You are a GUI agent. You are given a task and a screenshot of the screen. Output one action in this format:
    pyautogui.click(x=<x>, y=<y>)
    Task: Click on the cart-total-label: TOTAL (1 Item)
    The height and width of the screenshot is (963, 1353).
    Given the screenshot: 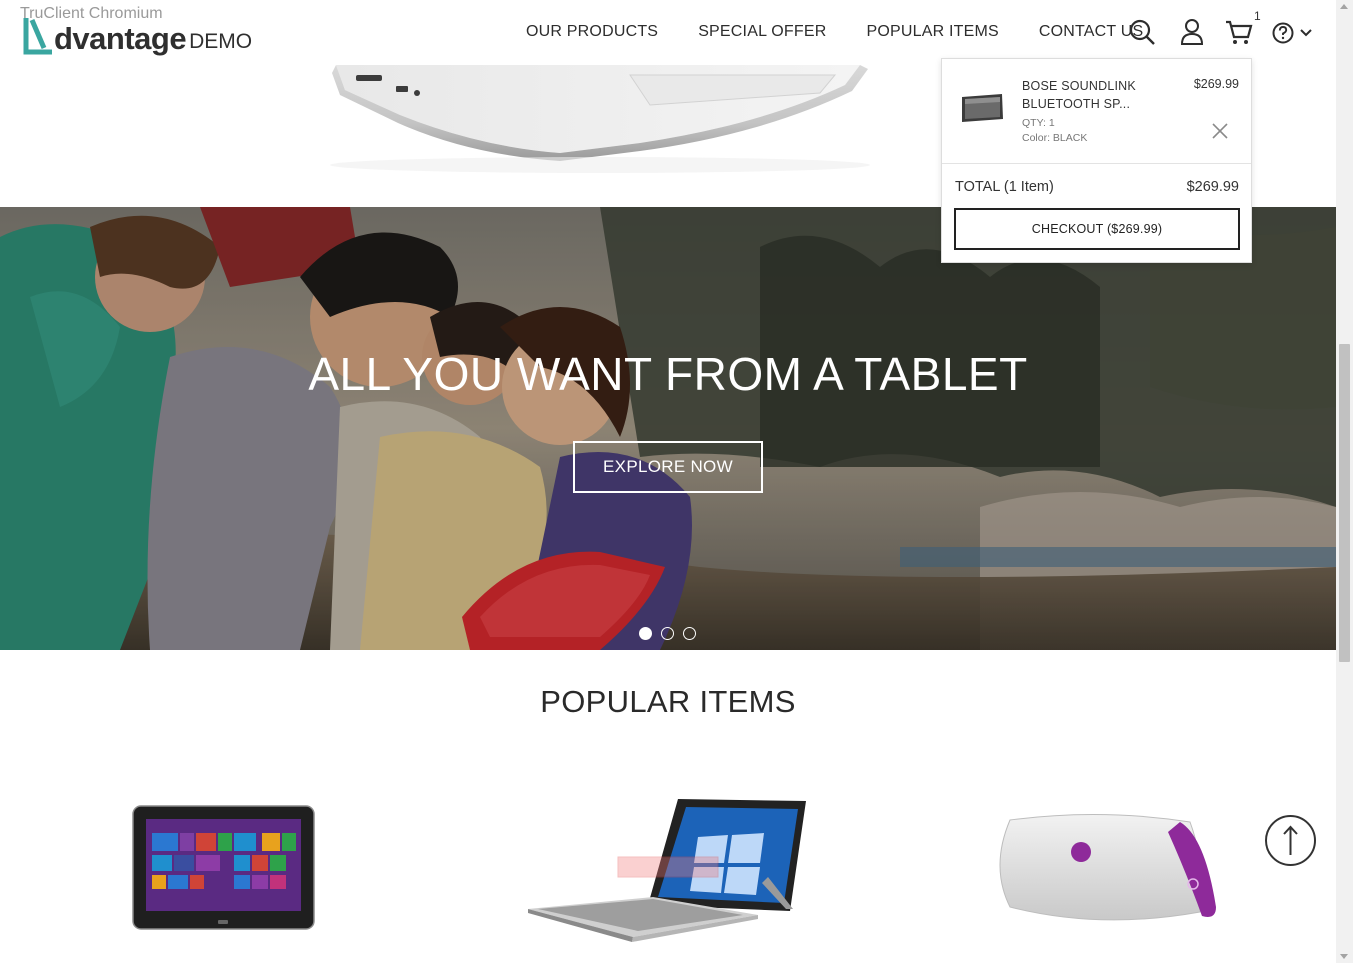 What is the action you would take?
    pyautogui.click(x=1004, y=187)
    